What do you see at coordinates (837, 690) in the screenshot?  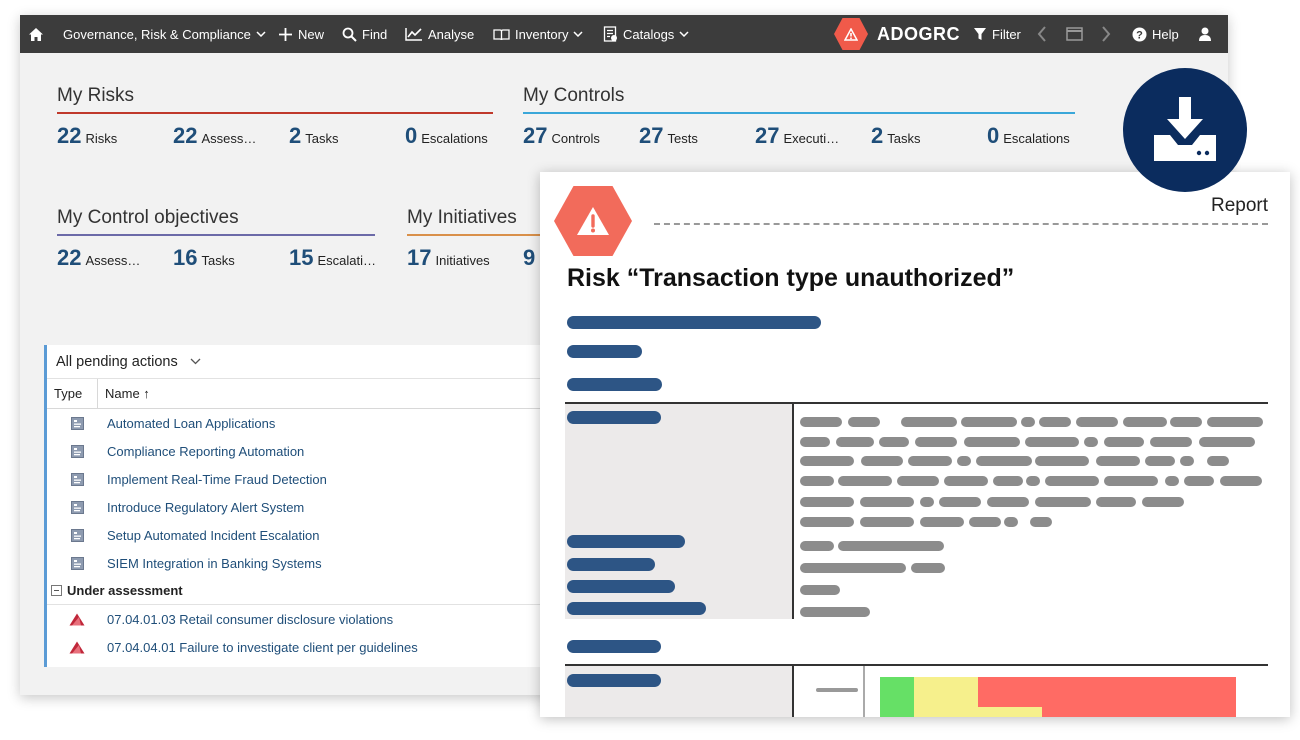 I see `placeholder-tick` at bounding box center [837, 690].